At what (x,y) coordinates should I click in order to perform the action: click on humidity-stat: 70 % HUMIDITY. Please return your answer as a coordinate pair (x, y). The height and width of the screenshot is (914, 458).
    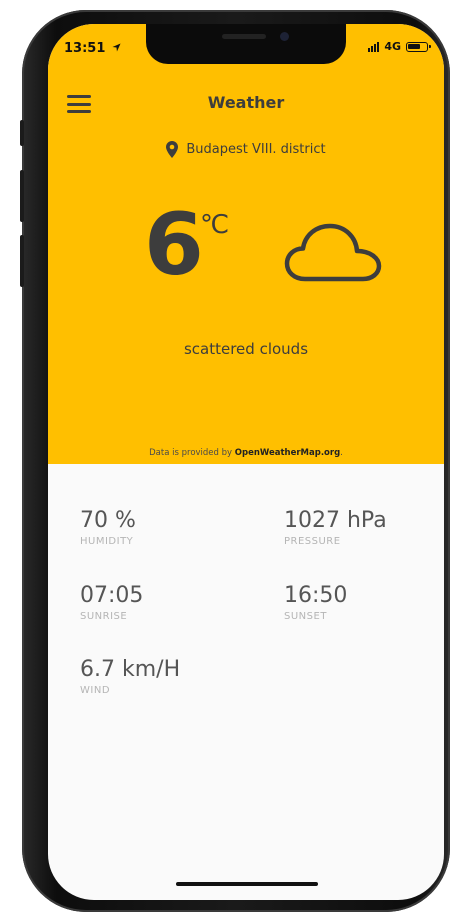
    Looking at the image, I should click on (108, 527).